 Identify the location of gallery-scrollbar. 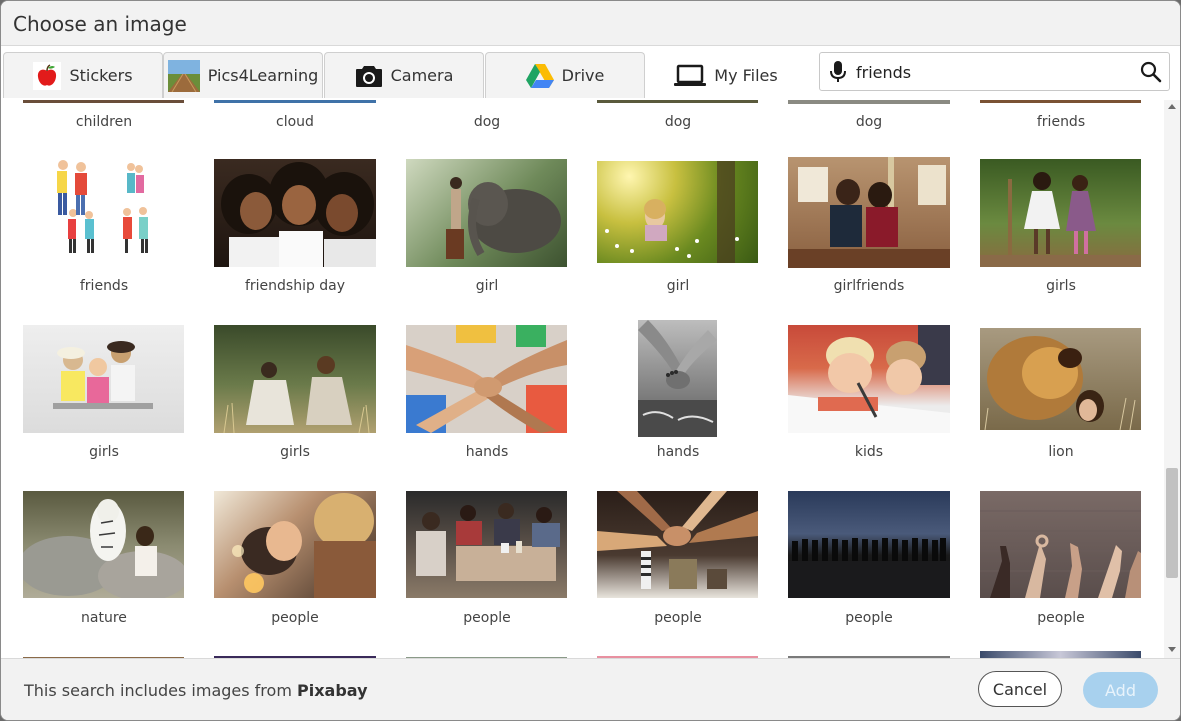
(1172, 379).